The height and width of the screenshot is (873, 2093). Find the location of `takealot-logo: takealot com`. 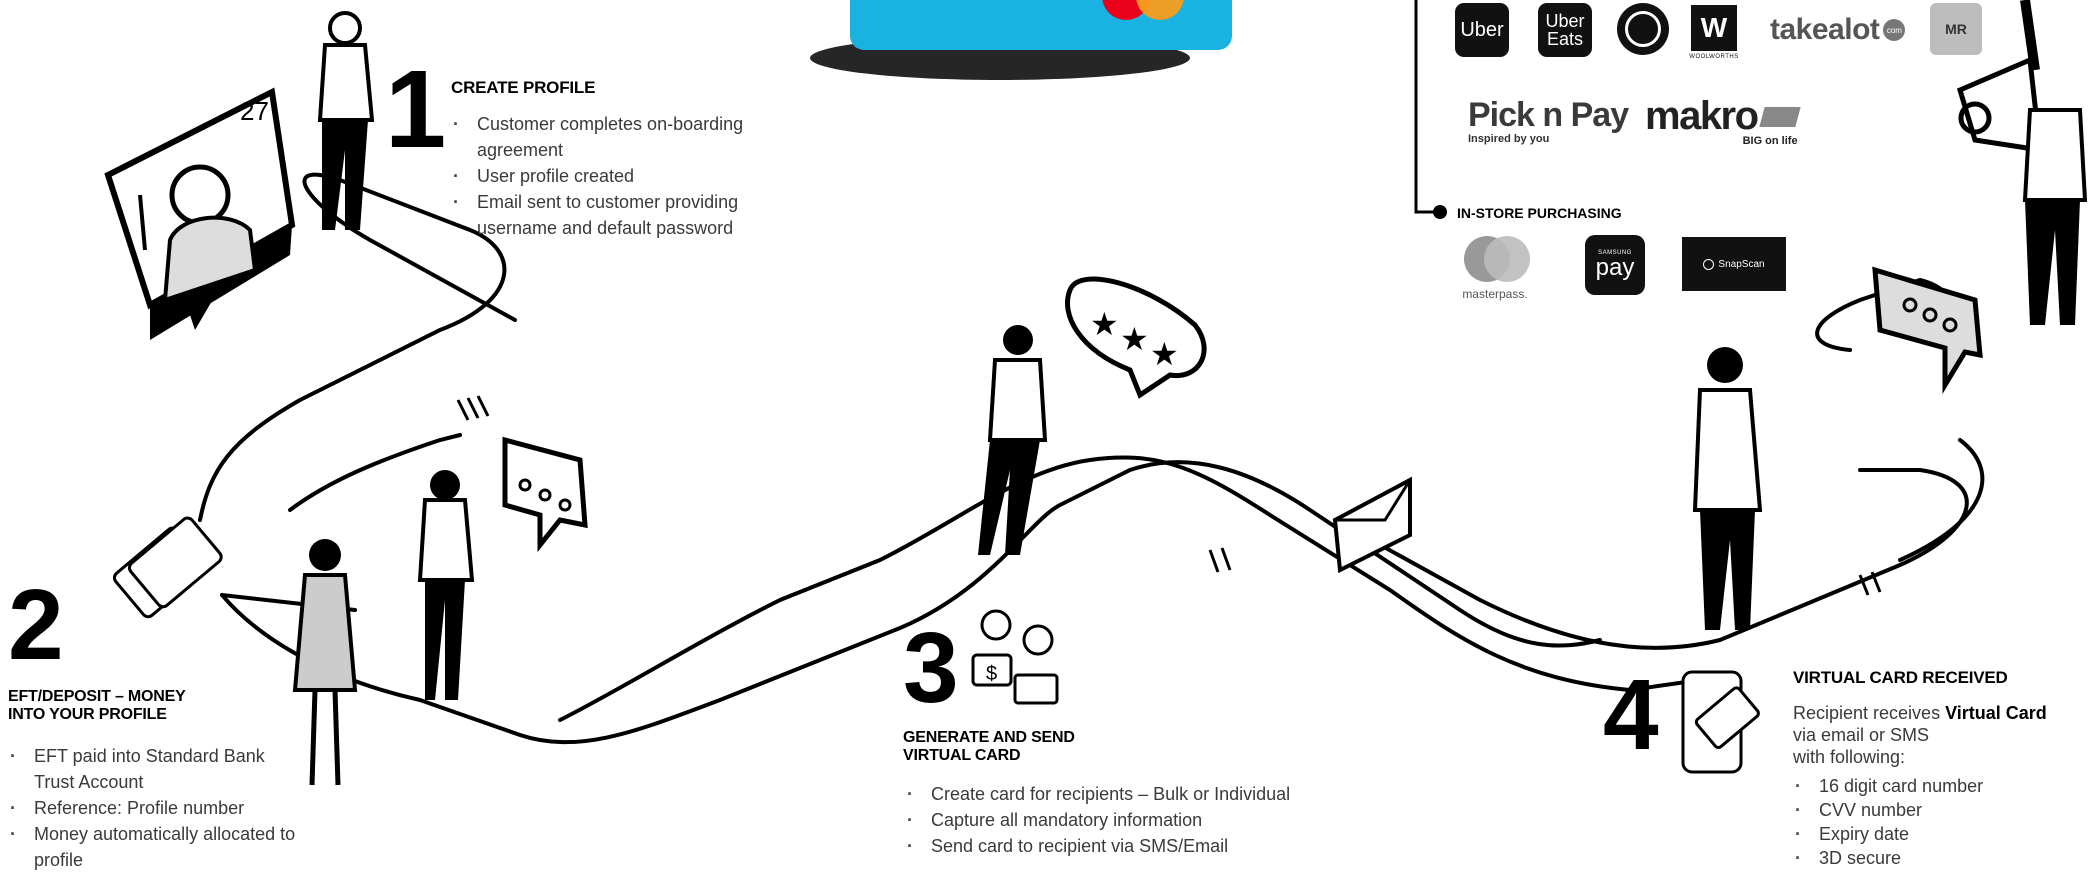

takealot-logo: takealot com is located at coordinates (1838, 30).